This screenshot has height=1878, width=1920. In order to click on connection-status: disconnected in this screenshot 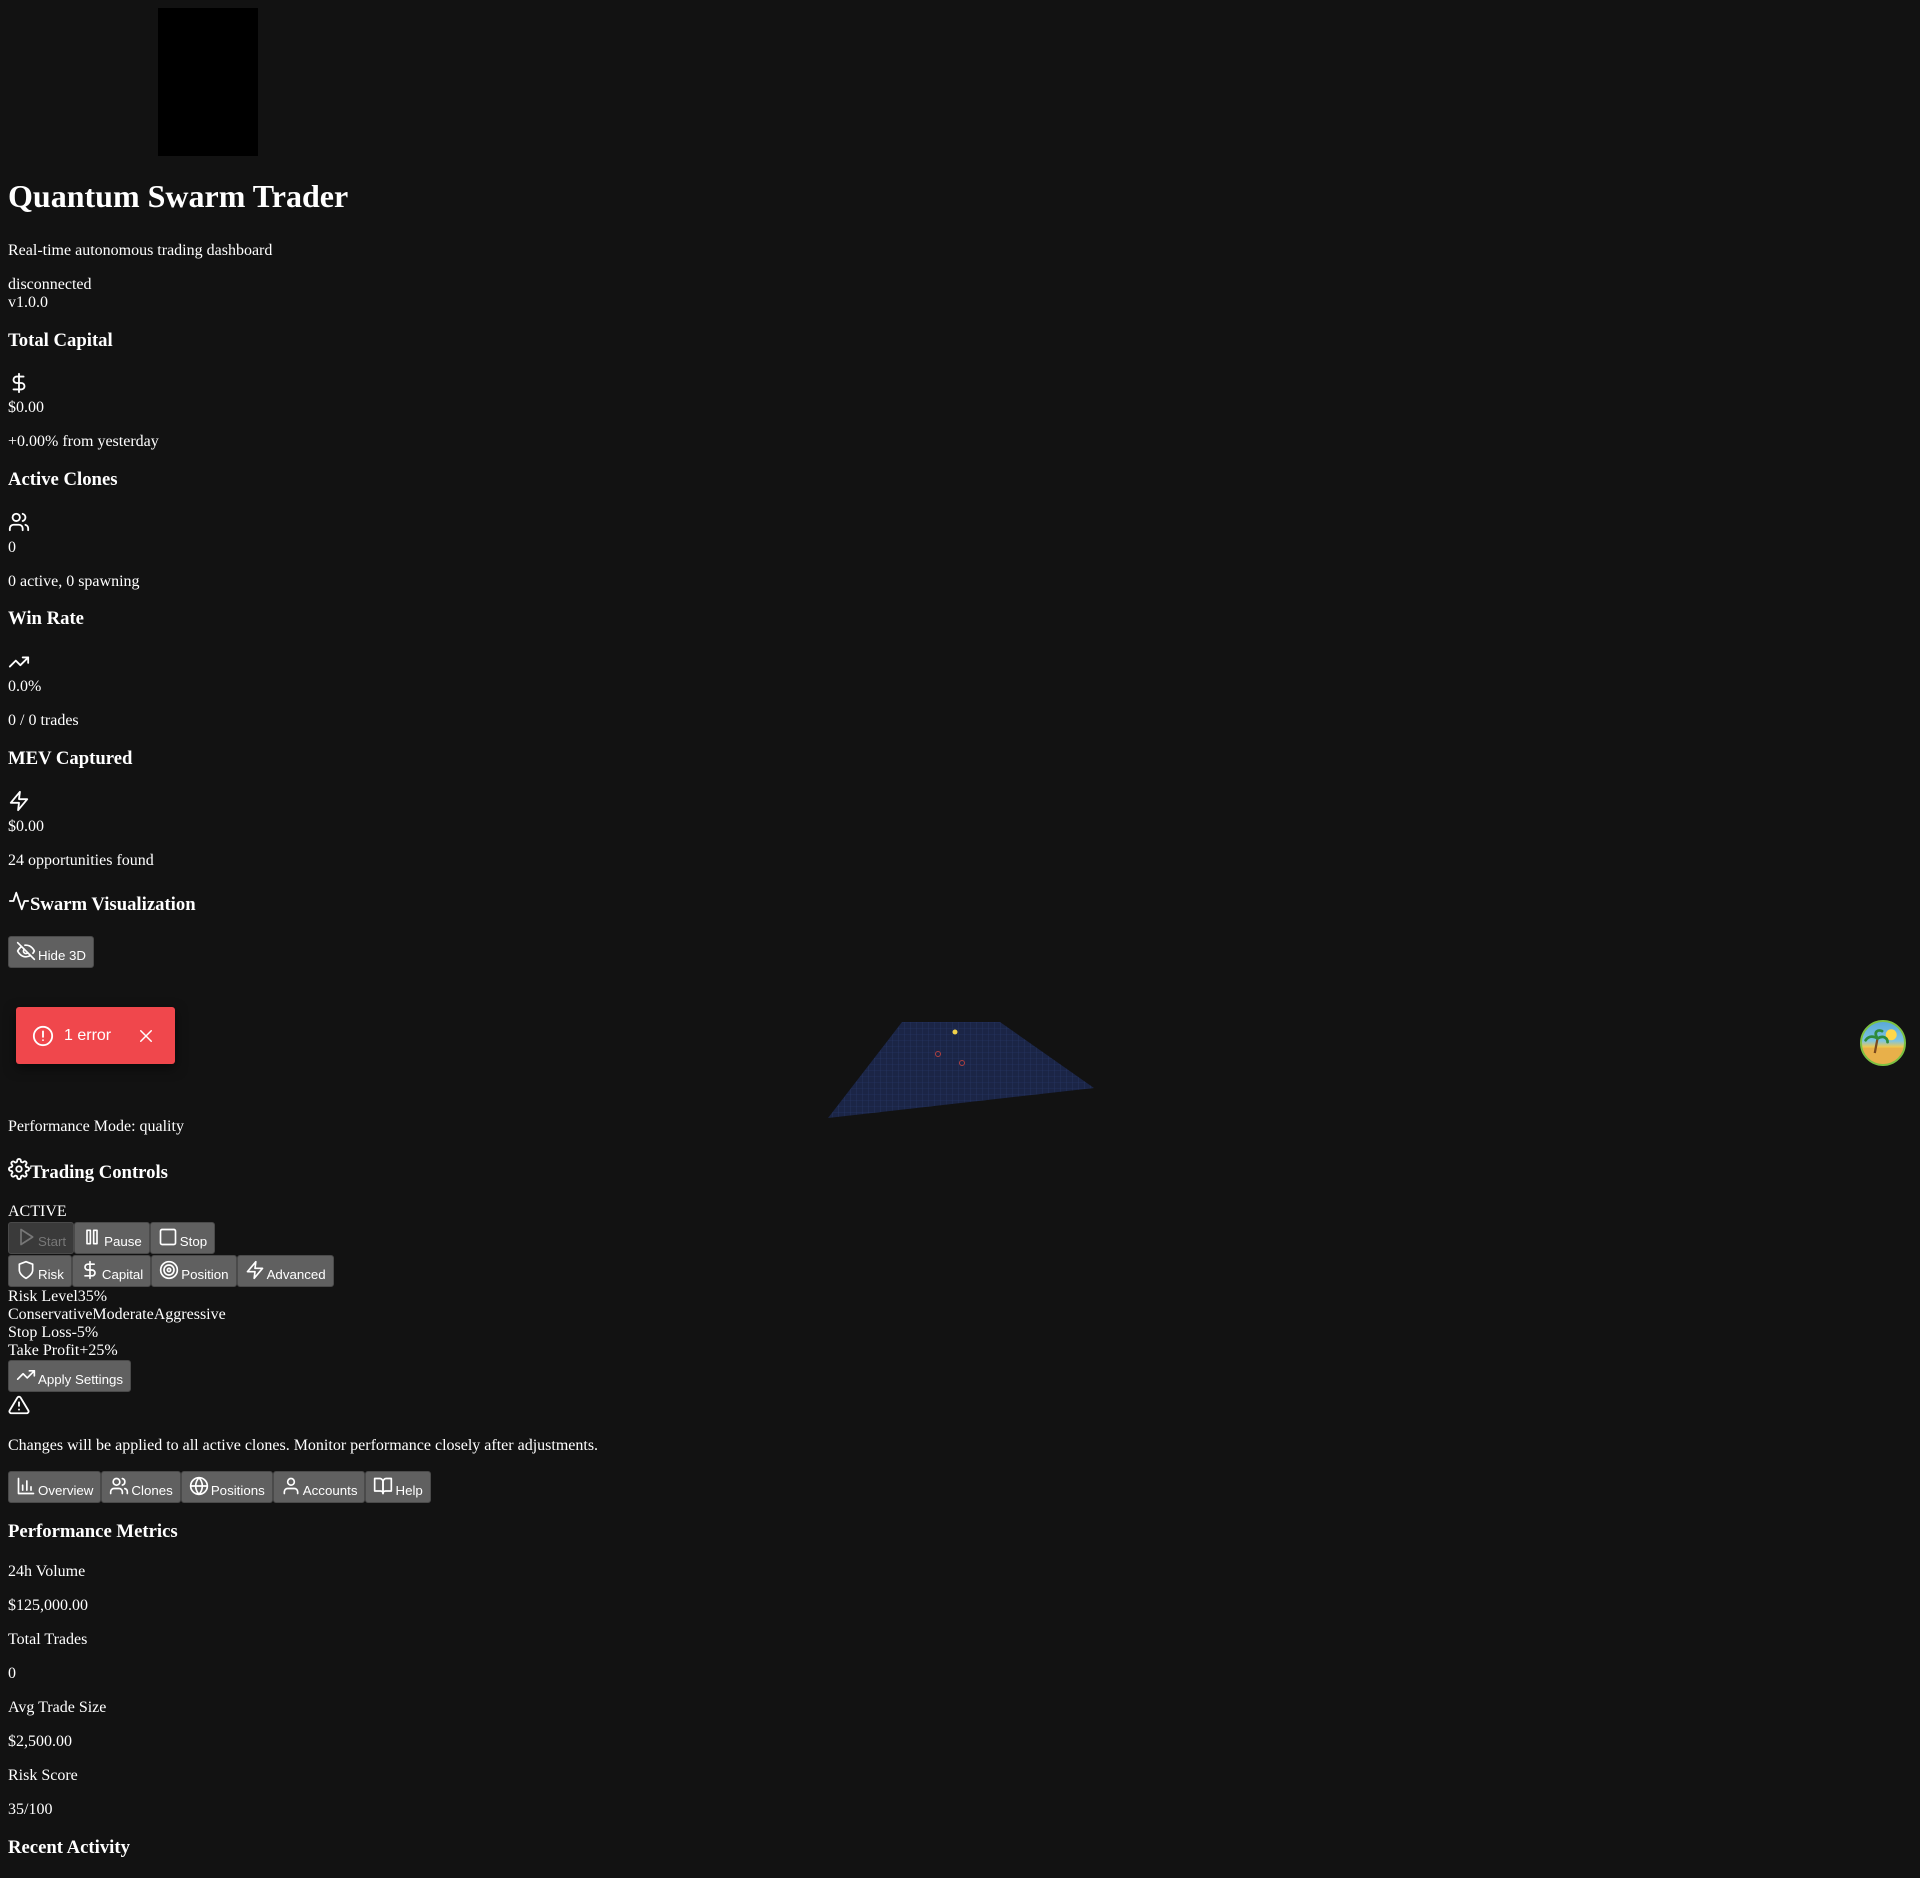, I will do `click(50, 284)`.